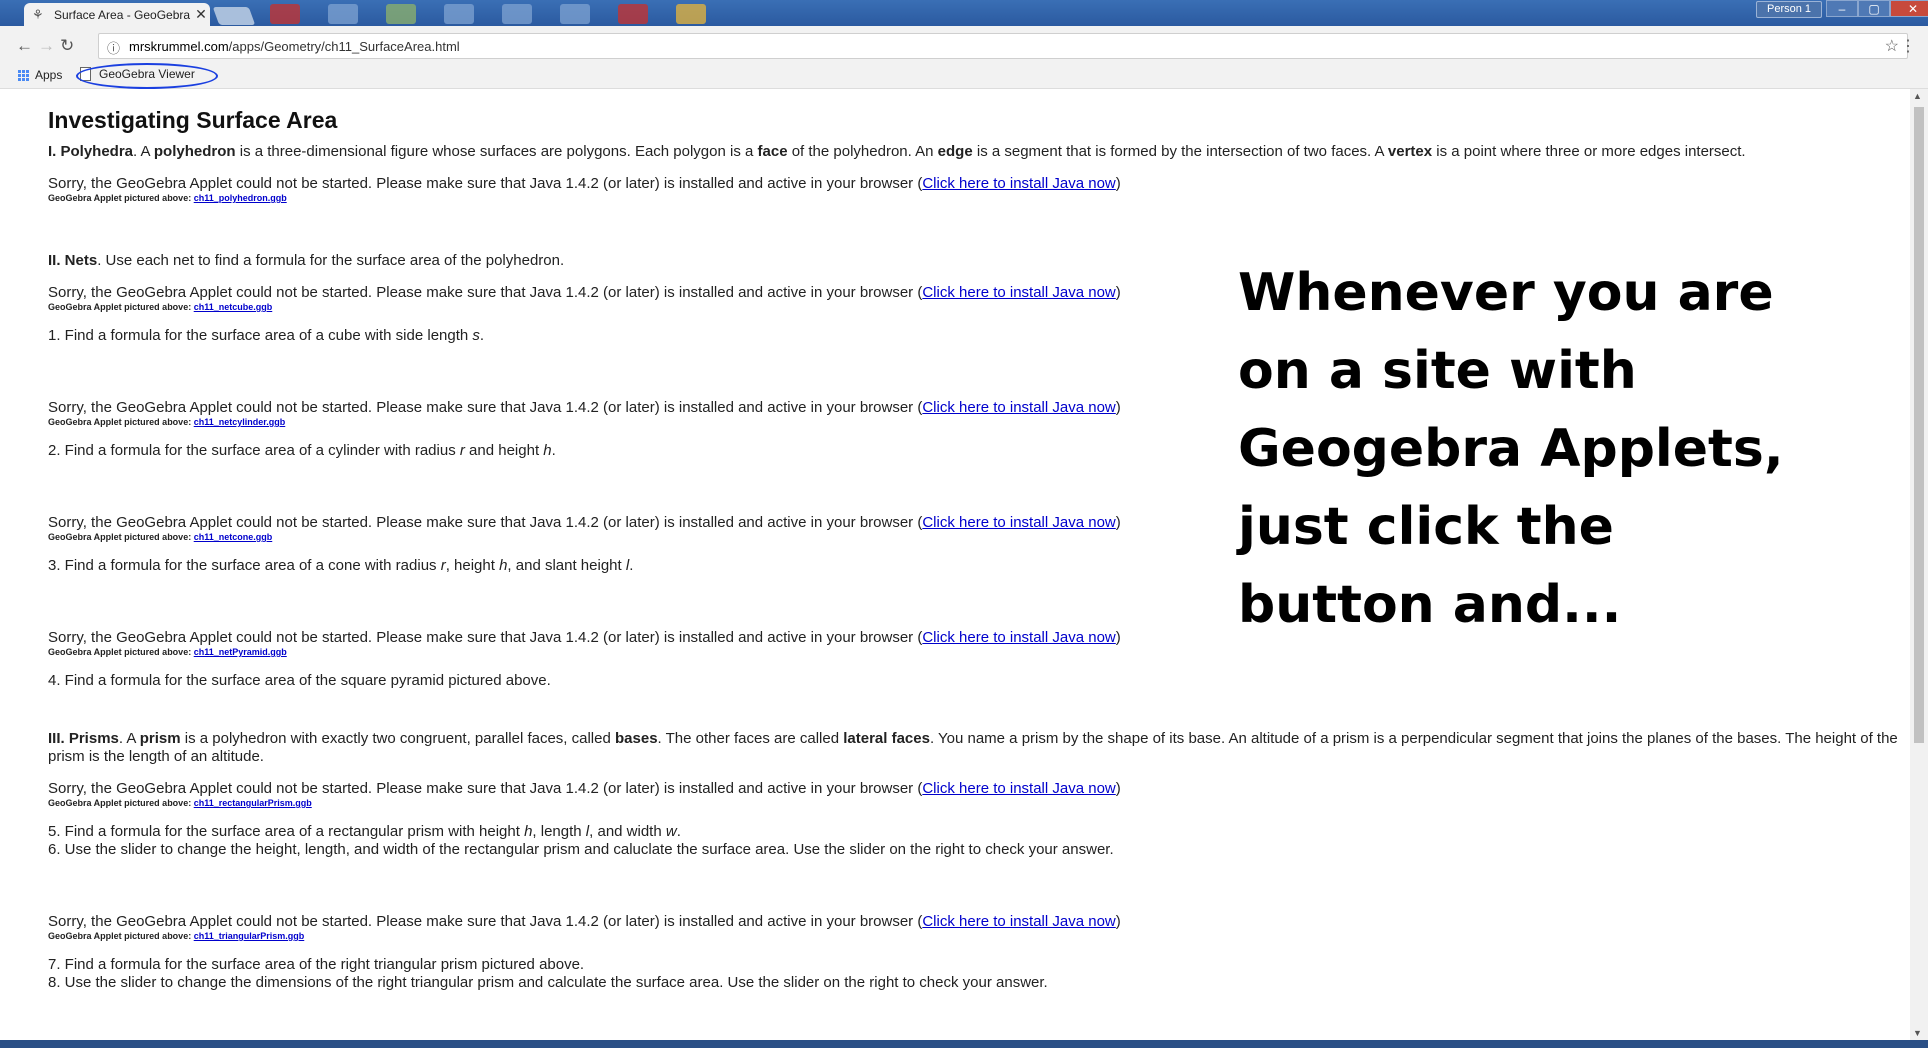 The height and width of the screenshot is (1048, 1928). What do you see at coordinates (1511, 449) in the screenshot?
I see `callout-line: Geogebra Applets,` at bounding box center [1511, 449].